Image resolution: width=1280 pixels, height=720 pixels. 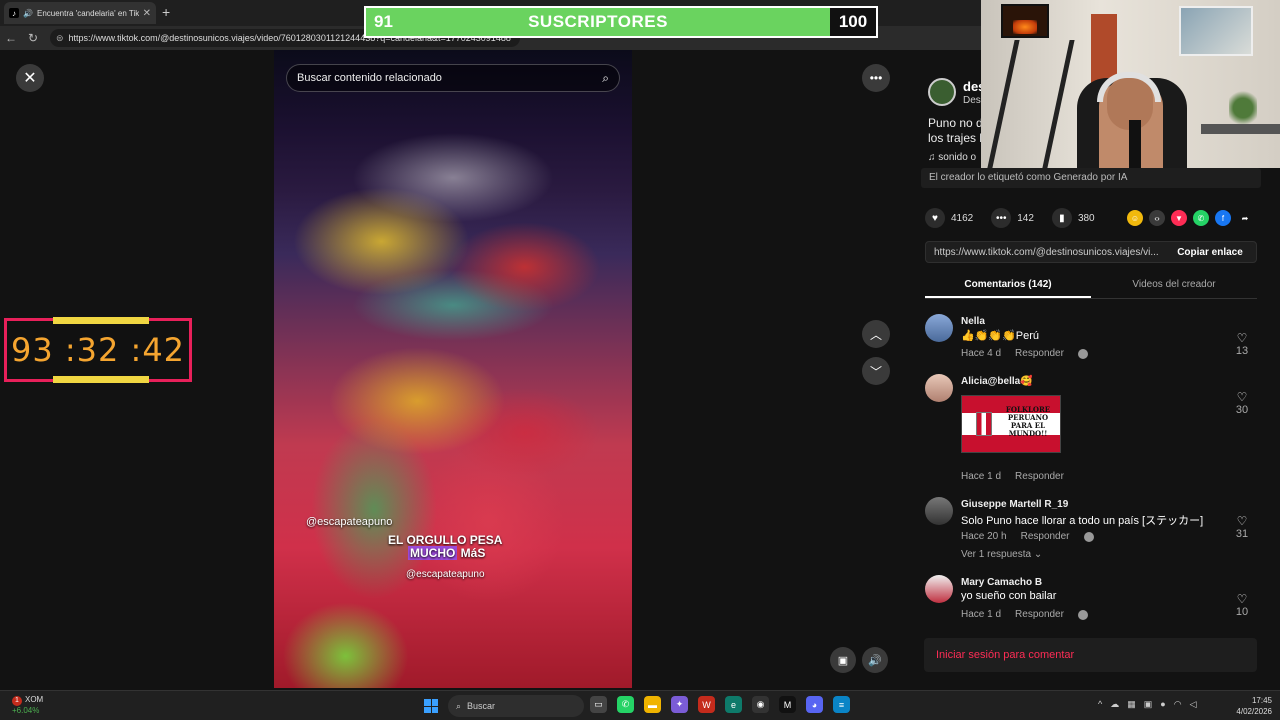 I want to click on comment-user: Mary Camacho B, so click(x=1001, y=582).